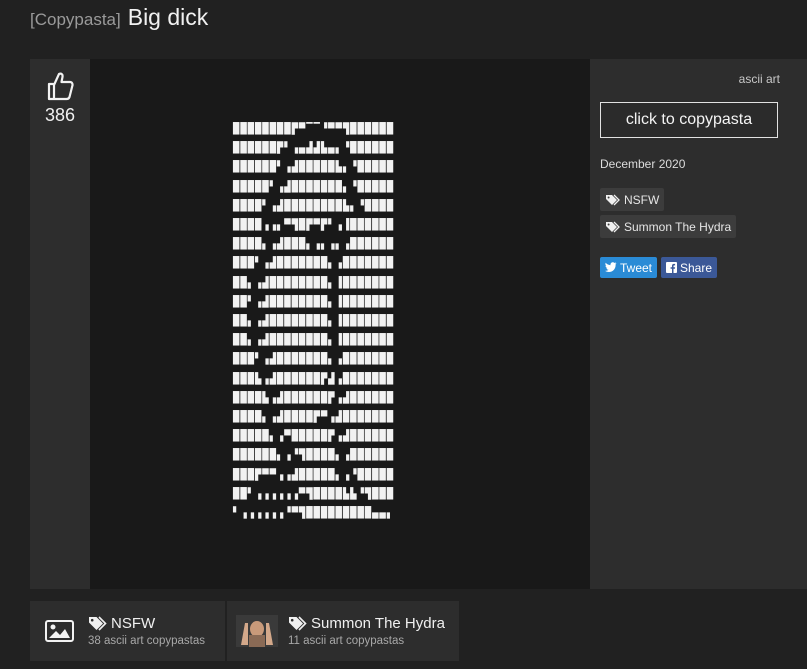 The height and width of the screenshot is (669, 807). I want to click on thumbs-up-icon, so click(60, 86).